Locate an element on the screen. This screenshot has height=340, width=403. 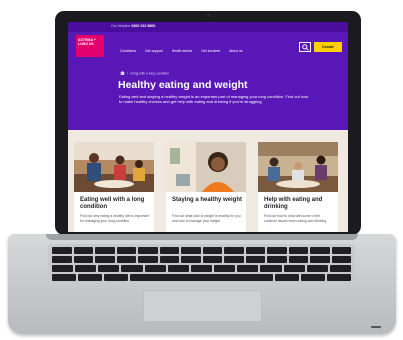
laptop-indicator is located at coordinates (376, 327).